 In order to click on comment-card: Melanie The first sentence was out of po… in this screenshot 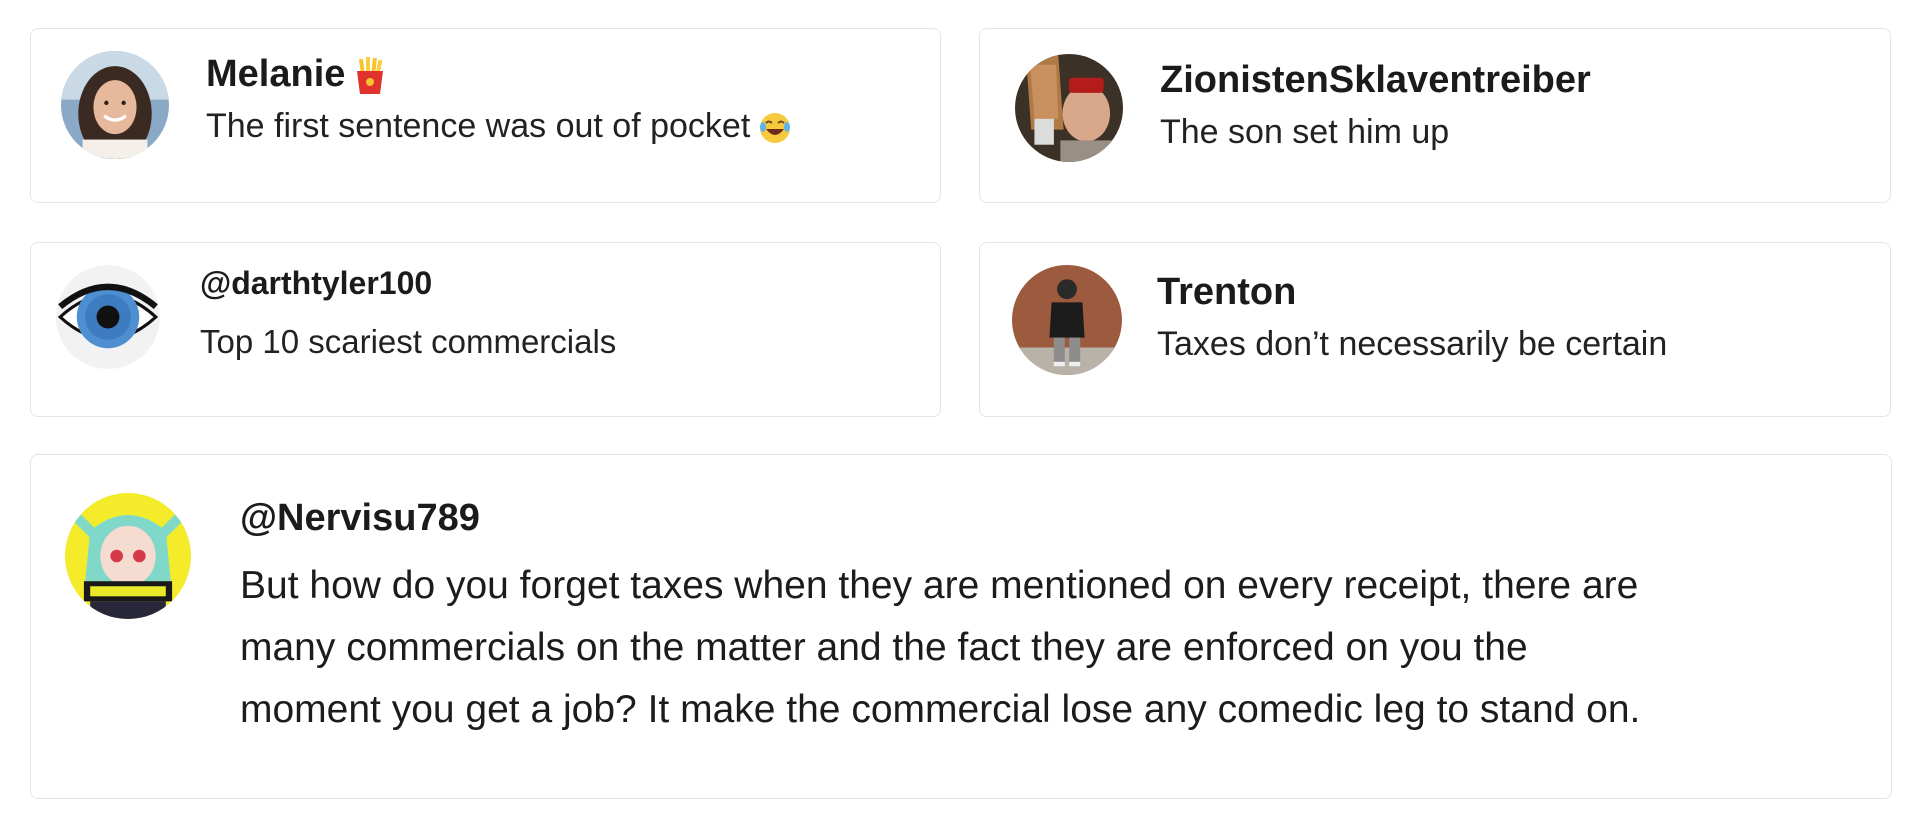, I will do `click(485, 115)`.